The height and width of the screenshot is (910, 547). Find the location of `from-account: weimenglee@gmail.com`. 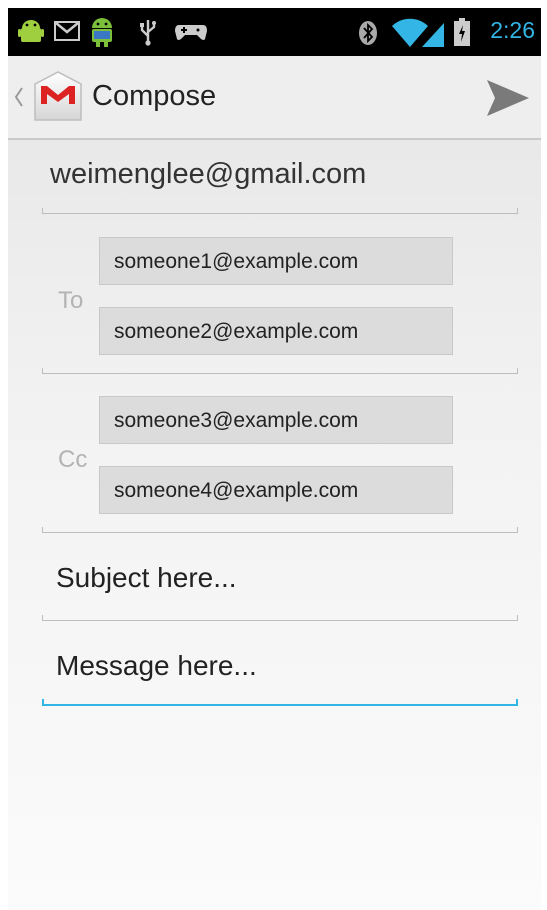

from-account: weimenglee@gmail.com is located at coordinates (208, 174).